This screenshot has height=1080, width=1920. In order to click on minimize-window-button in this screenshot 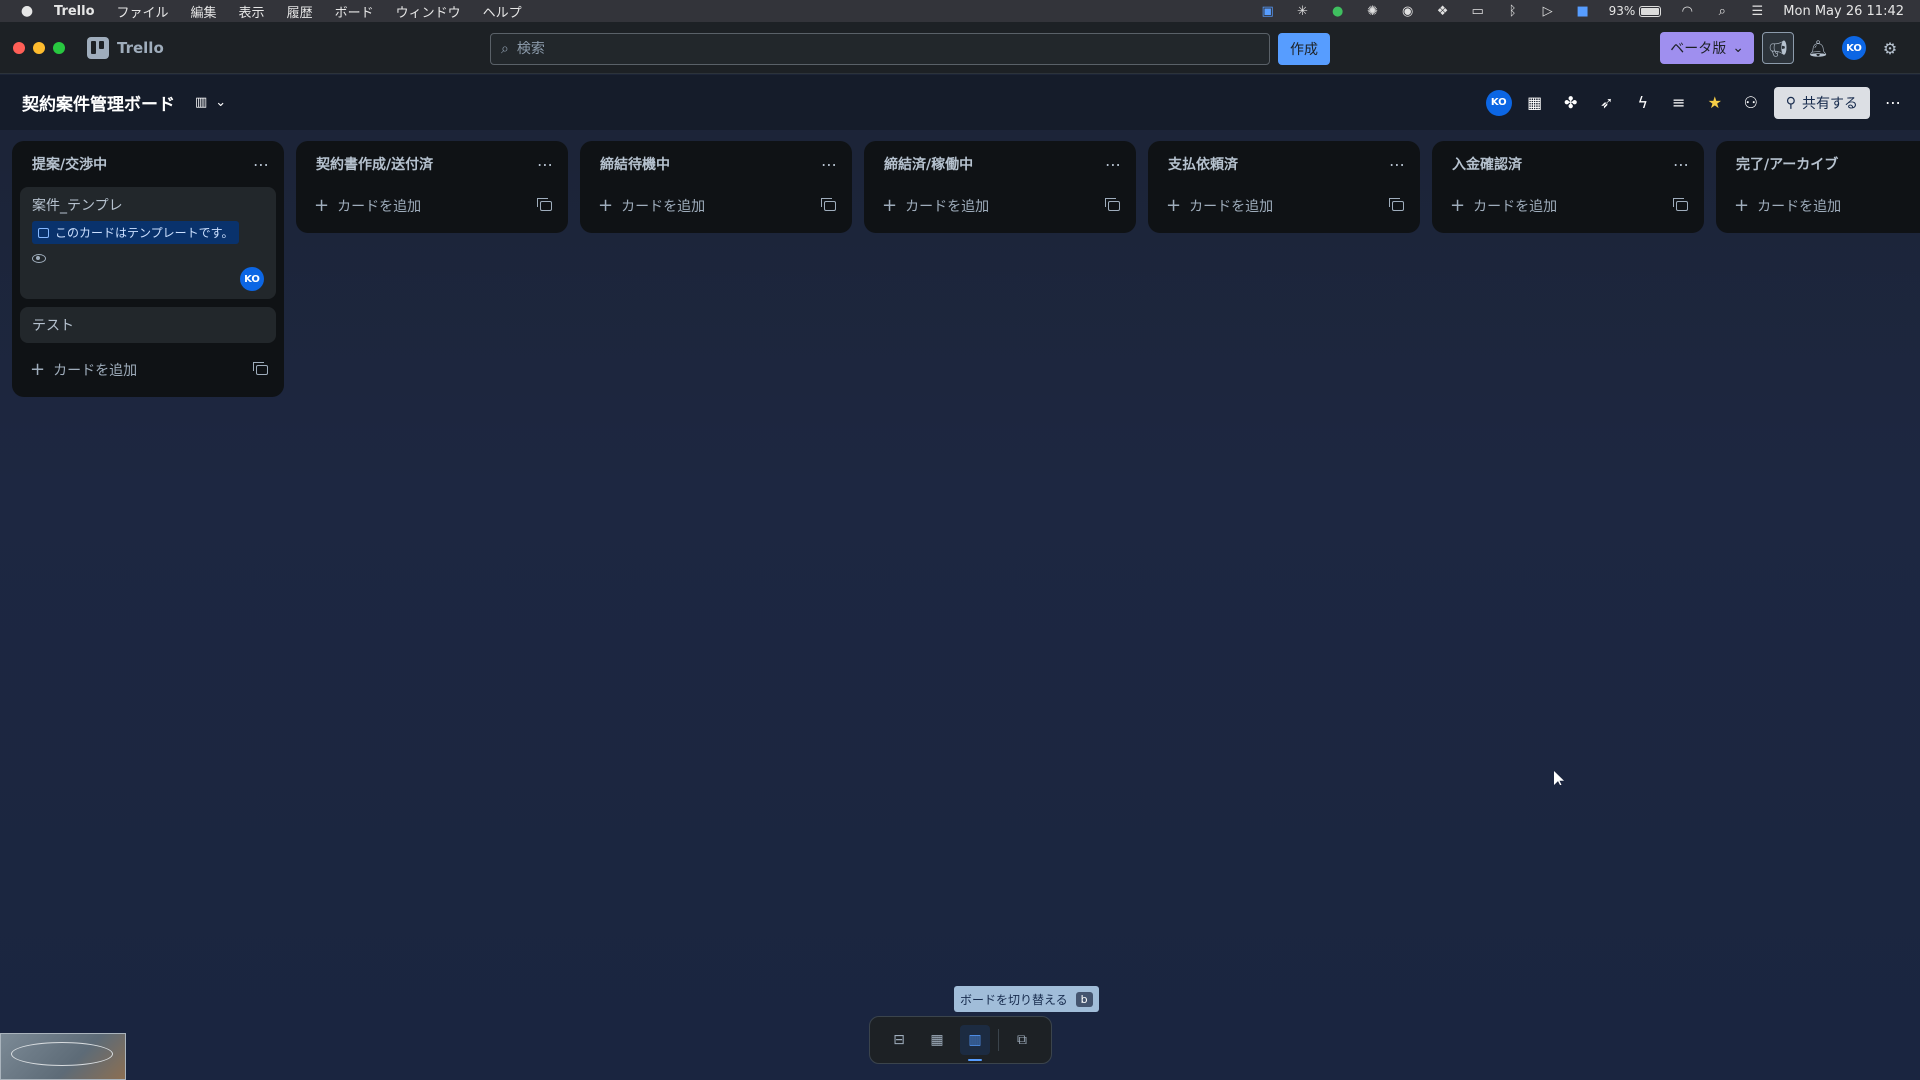, I will do `click(39, 47)`.